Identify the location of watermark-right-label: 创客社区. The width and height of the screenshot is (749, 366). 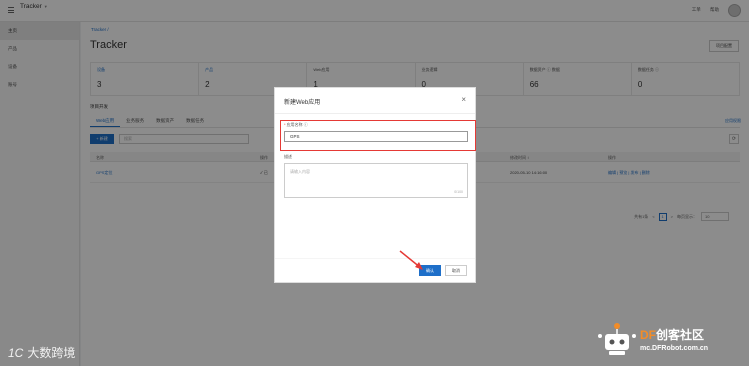
(680, 335).